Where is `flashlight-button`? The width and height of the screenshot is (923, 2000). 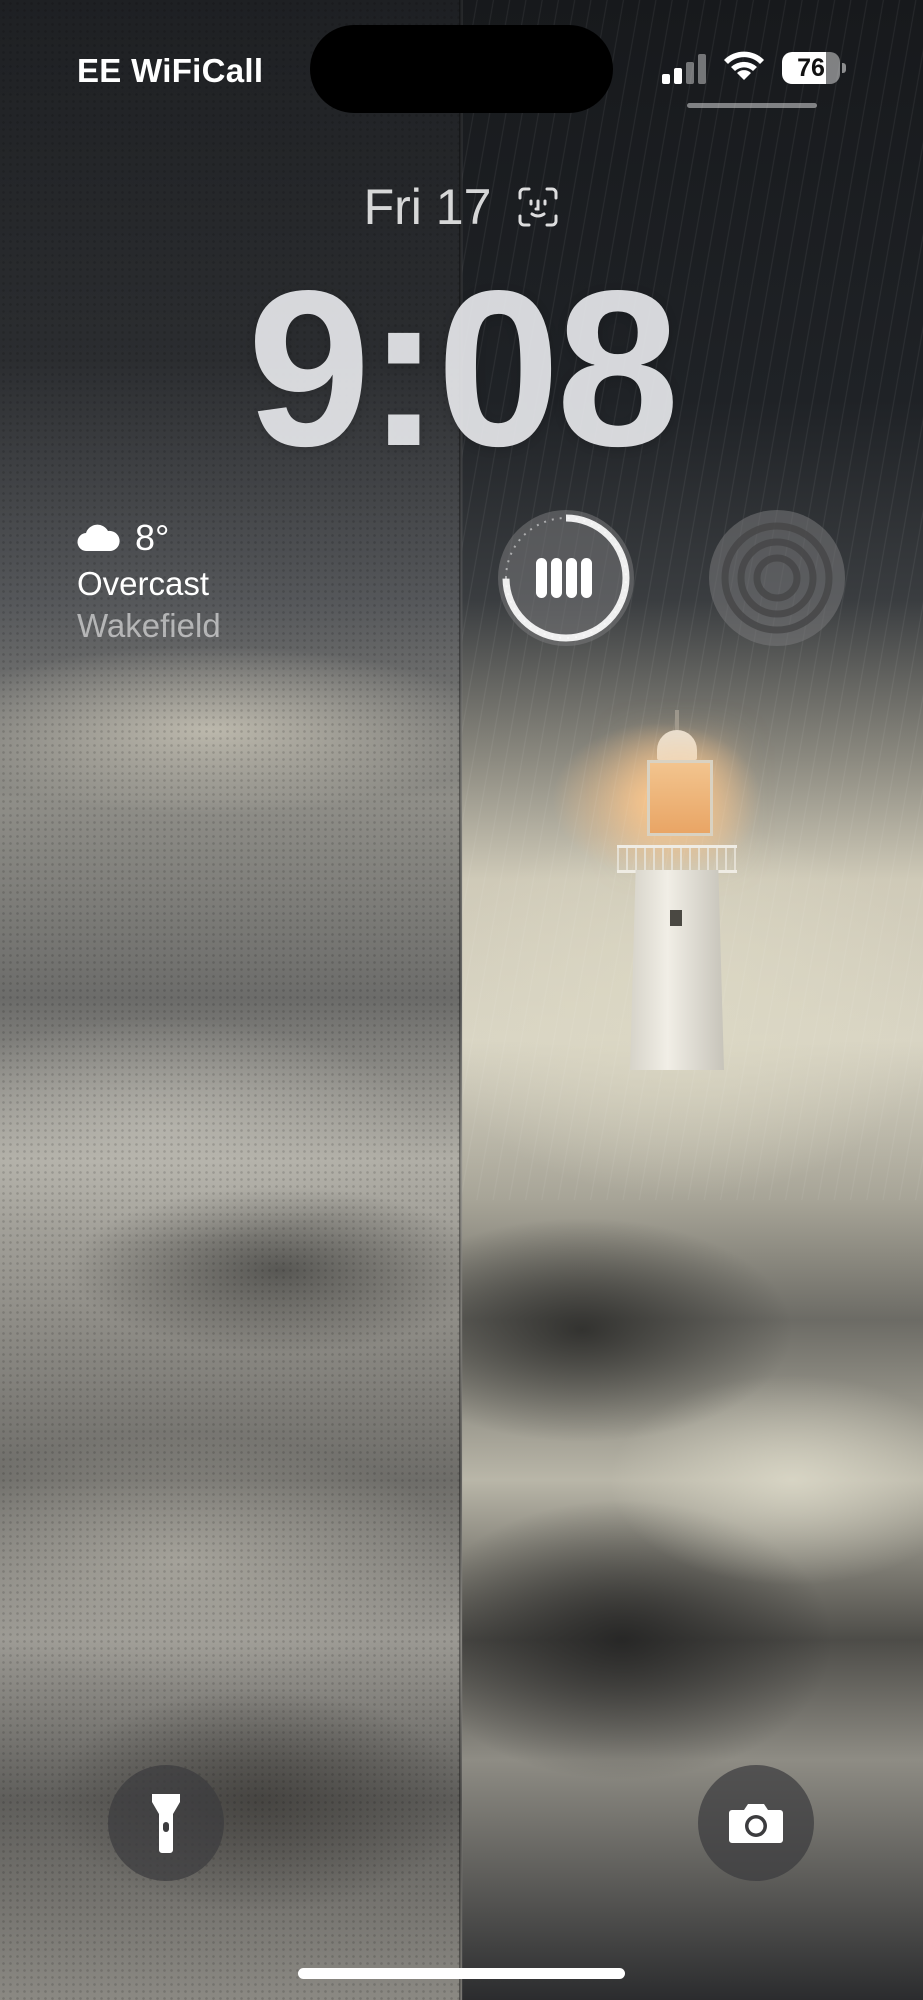
flashlight-button is located at coordinates (166, 1823).